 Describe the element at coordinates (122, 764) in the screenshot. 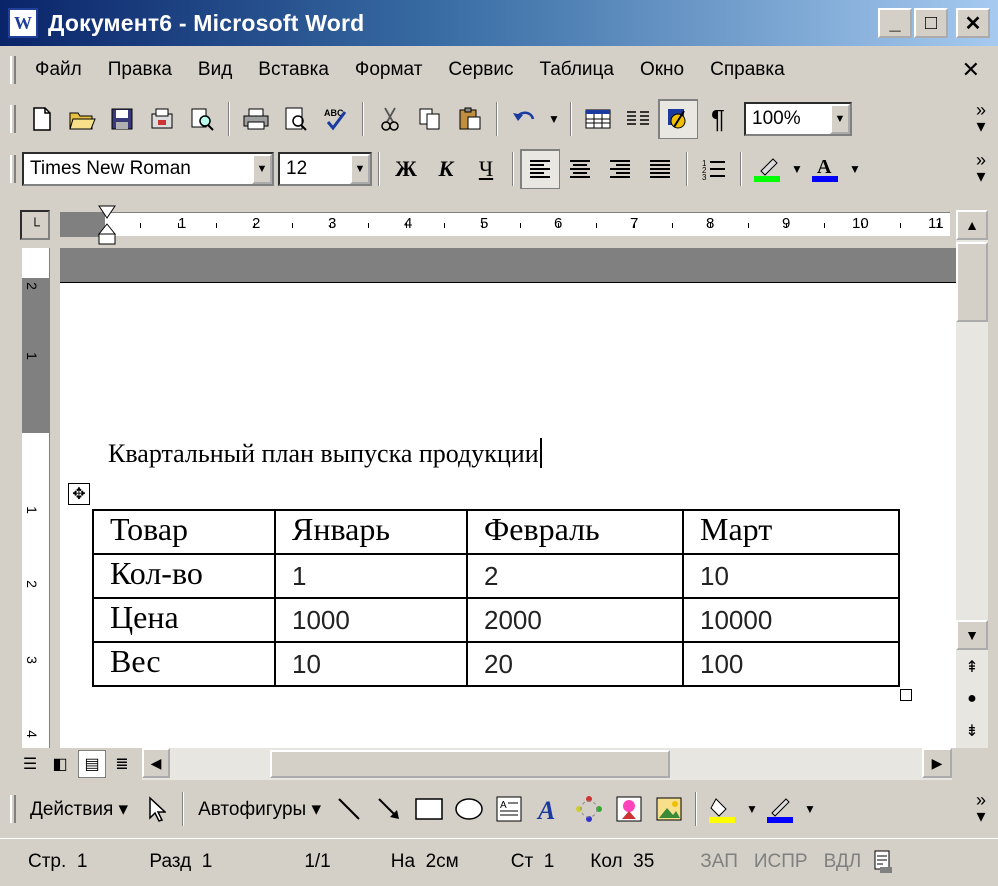

I see `outline-view-icon: ≣` at that location.